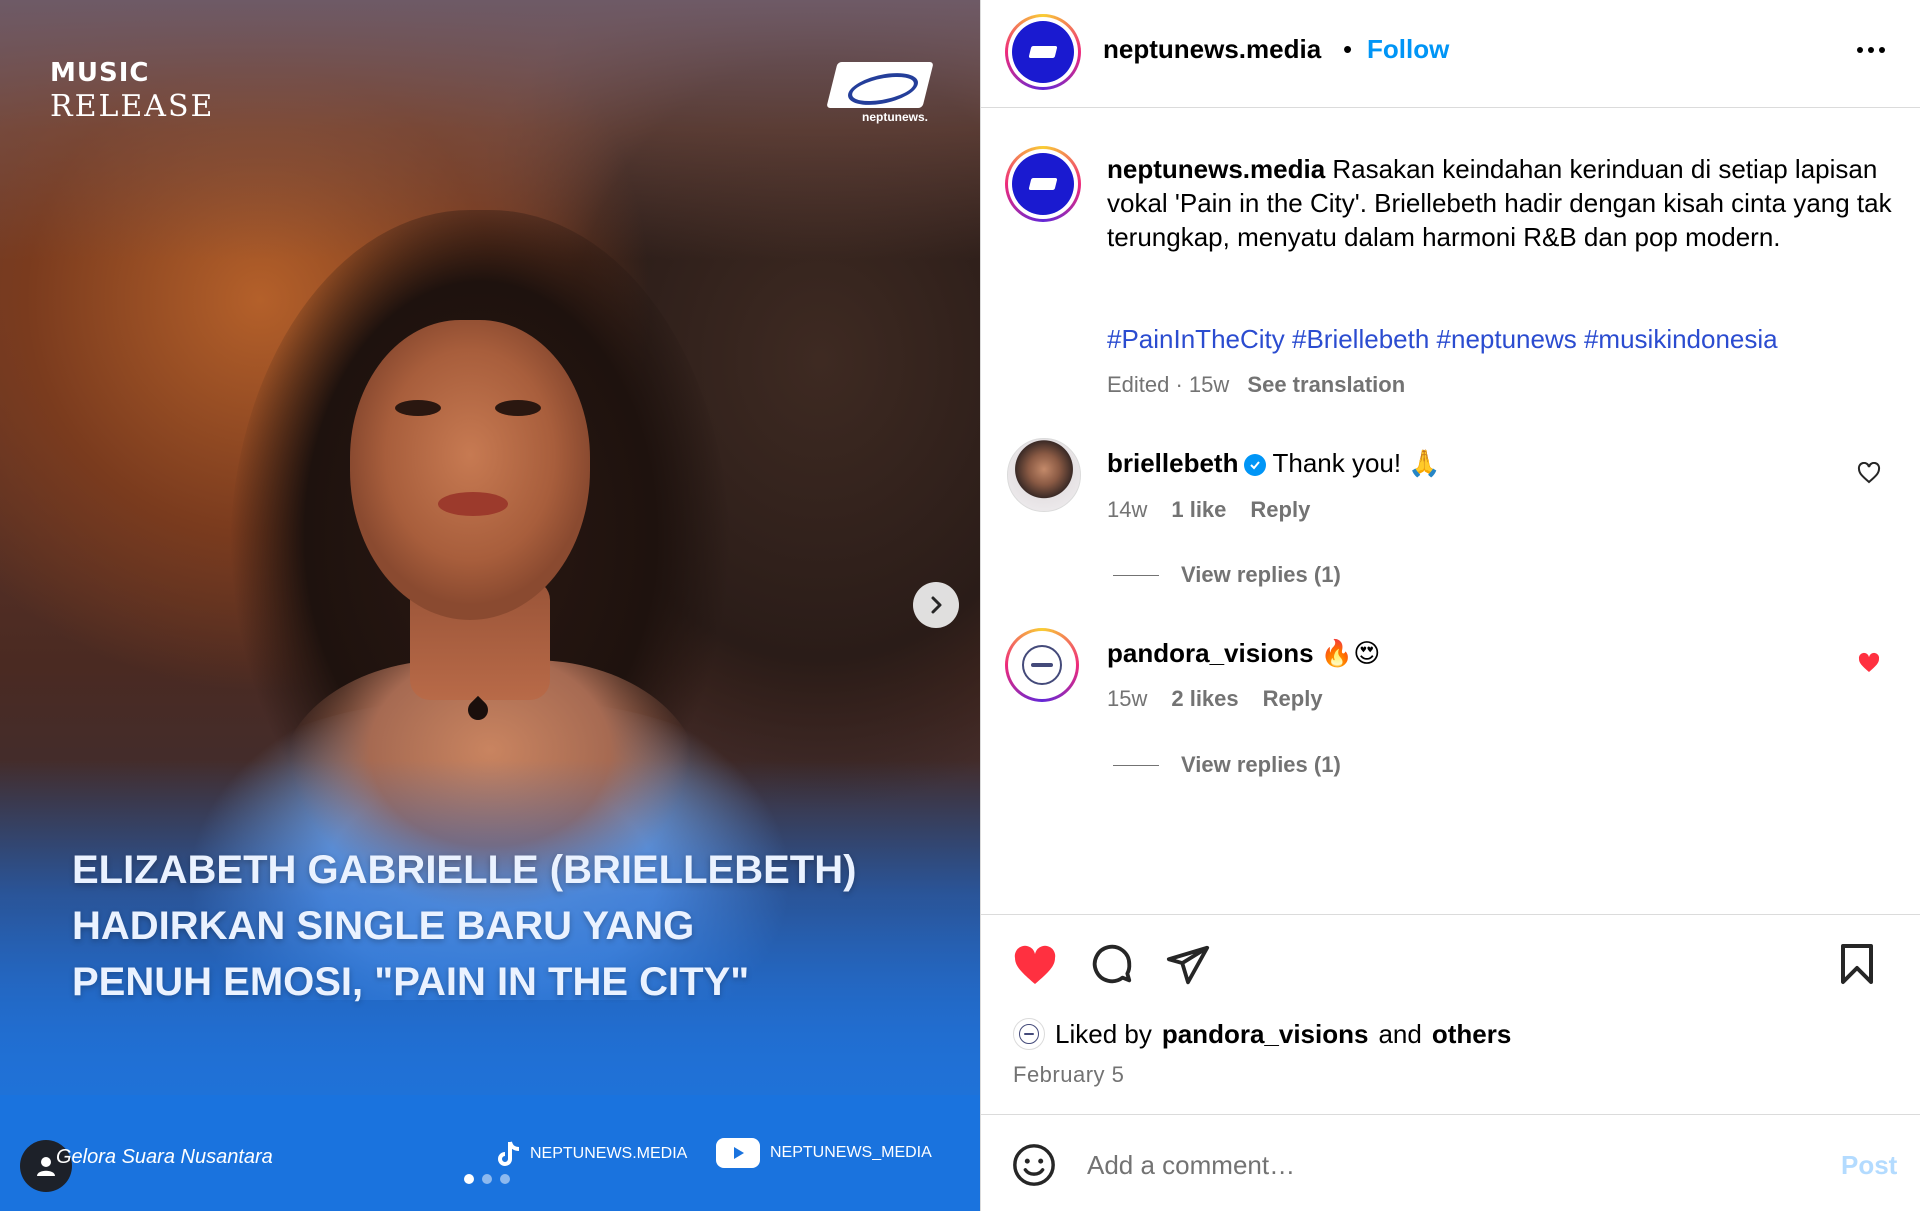 The image size is (1920, 1211). I want to click on brand-tag-line1: MUSIC, so click(100, 73).